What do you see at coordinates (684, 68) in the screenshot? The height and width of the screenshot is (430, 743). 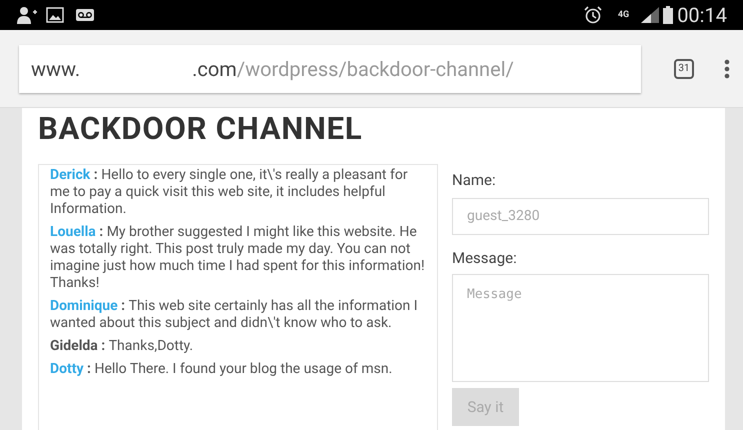 I see `tabs-button: 31` at bounding box center [684, 68].